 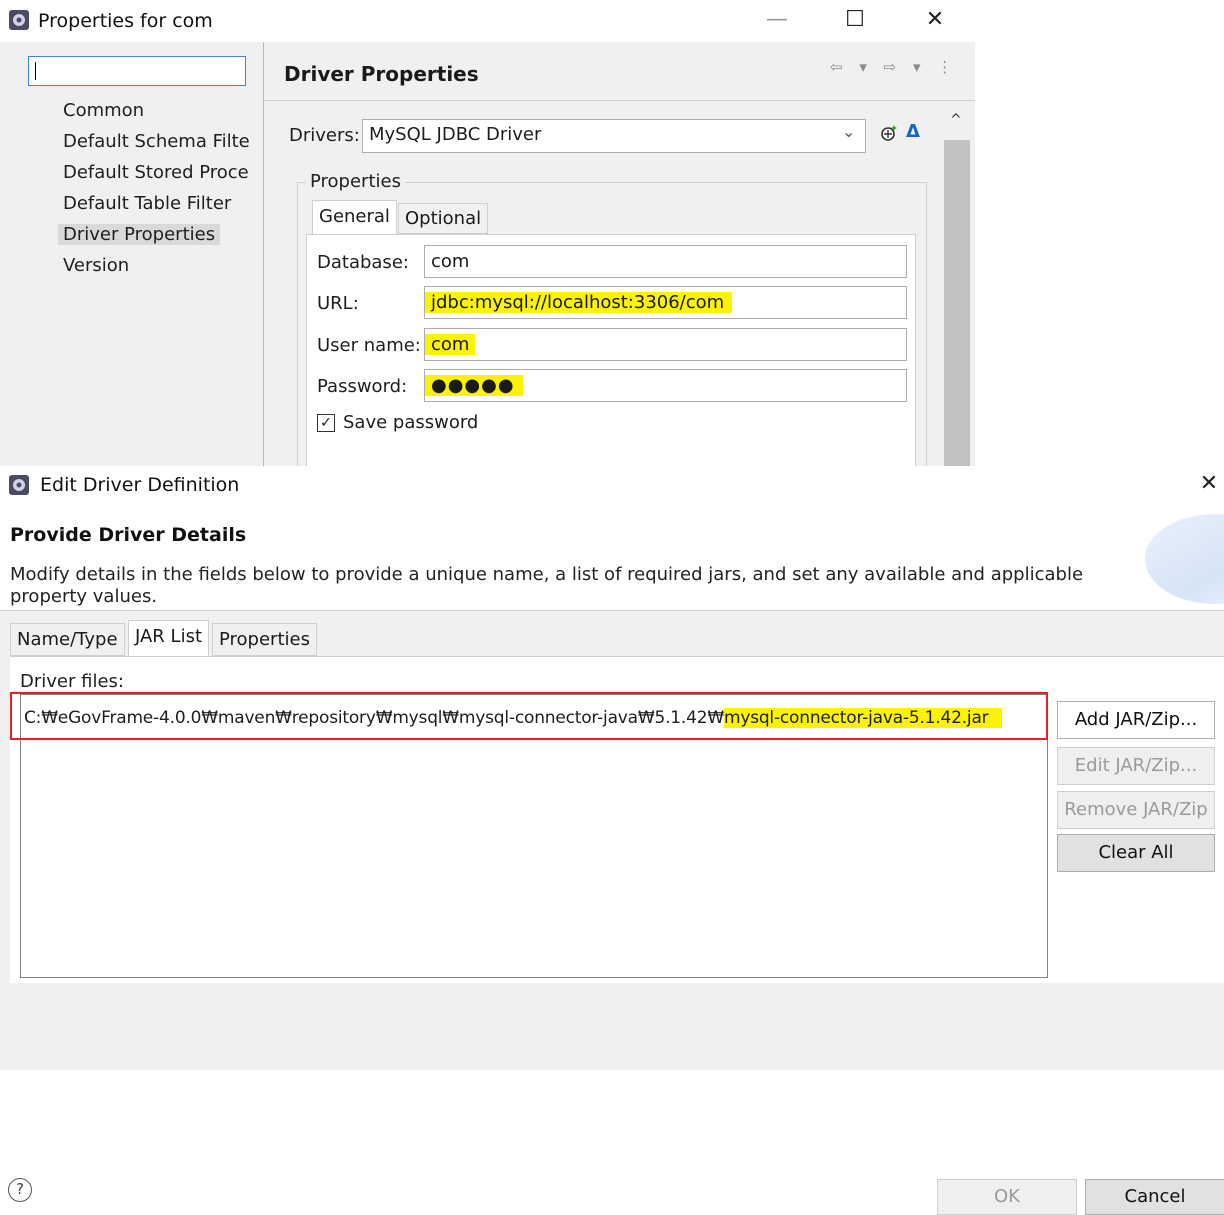 What do you see at coordinates (450, 261) in the screenshot?
I see `database-value: com` at bounding box center [450, 261].